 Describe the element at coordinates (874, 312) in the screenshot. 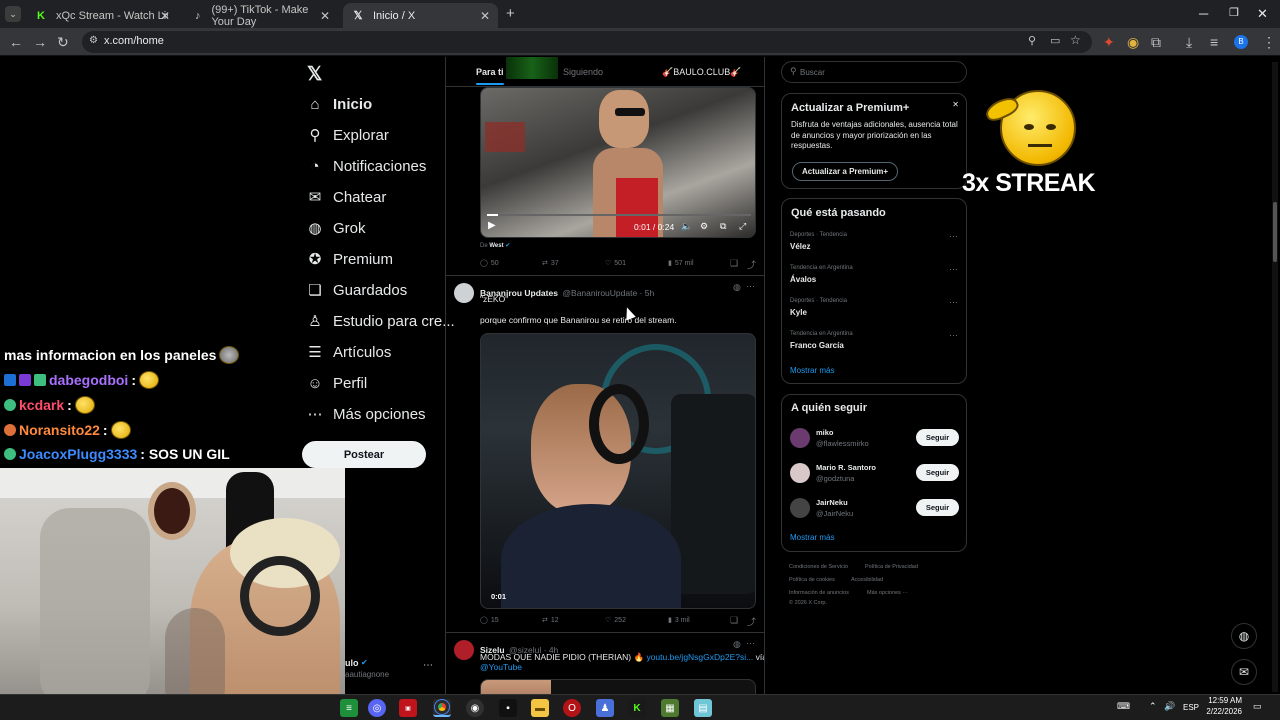

I see `trend-item: Deportes · Tendencia Kyle ⋯` at that location.